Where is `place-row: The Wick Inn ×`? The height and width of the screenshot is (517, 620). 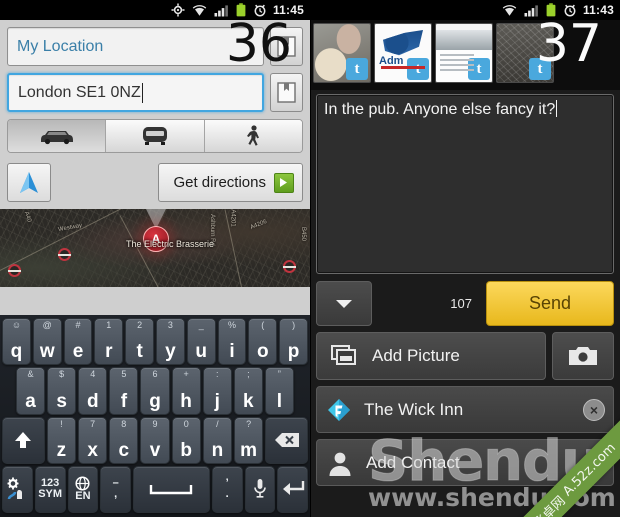 place-row: The Wick Inn × is located at coordinates (465, 409).